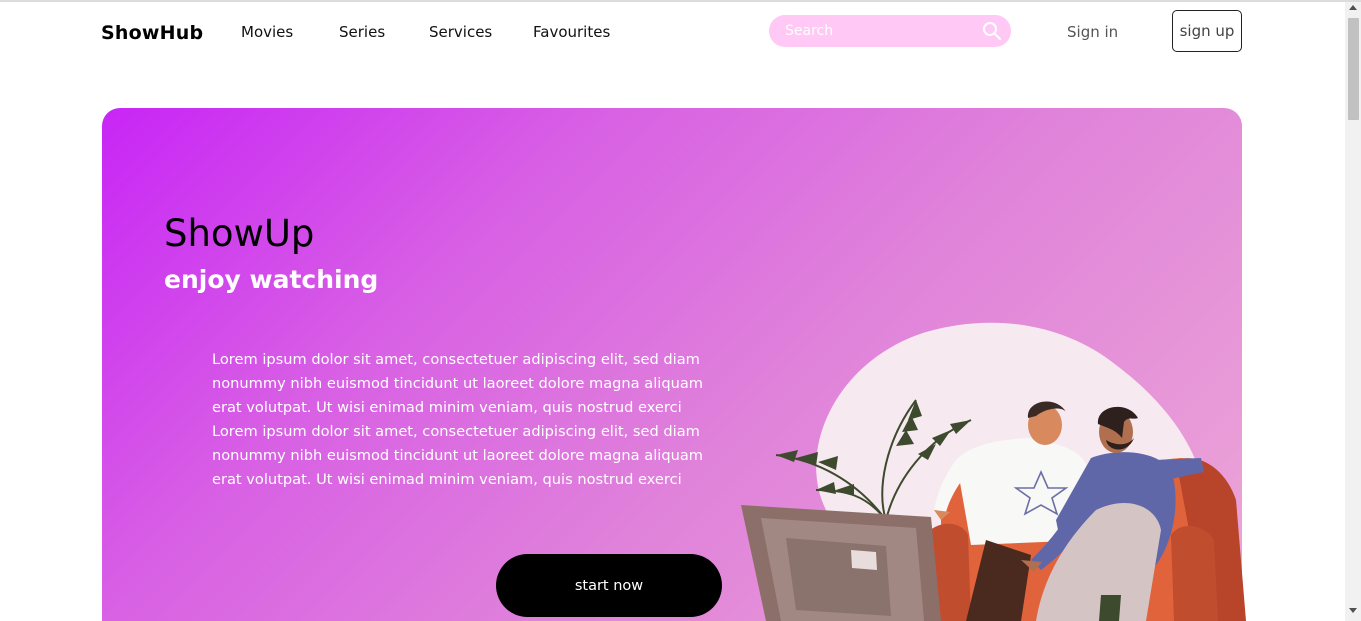 The height and width of the screenshot is (621, 1361). Describe the element at coordinates (152, 33) in the screenshot. I see `logo: ShowHub` at that location.